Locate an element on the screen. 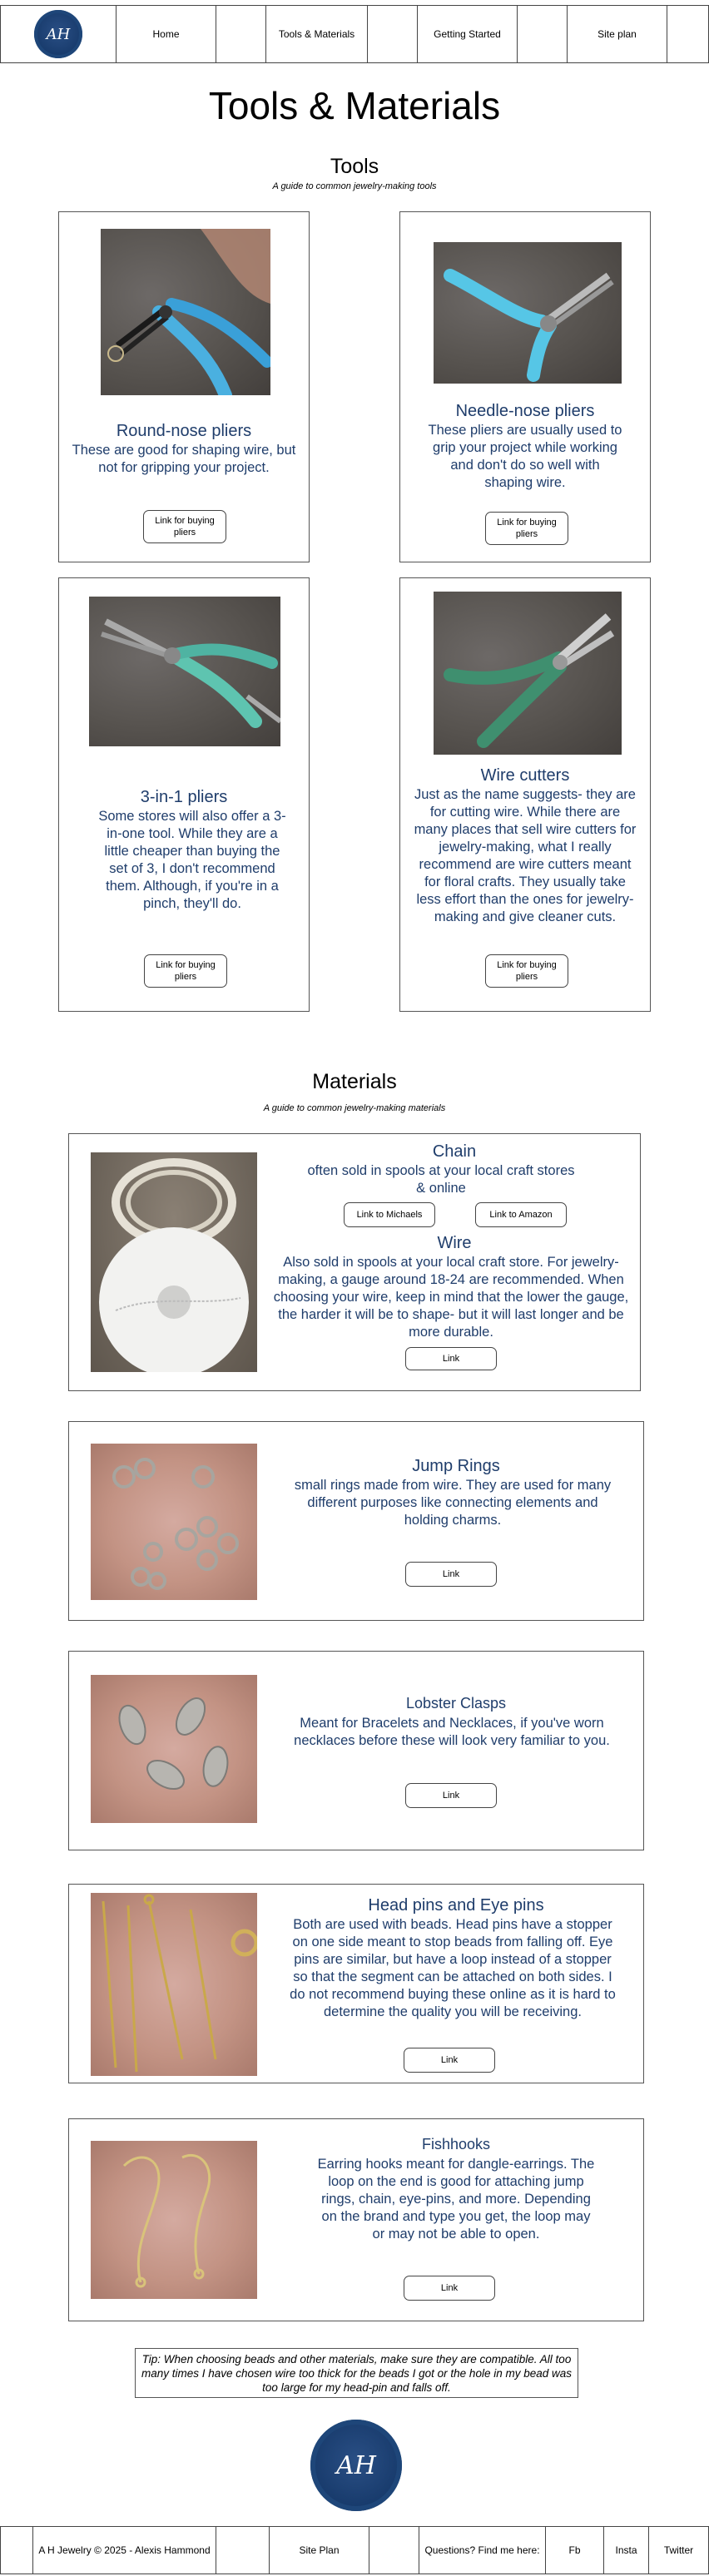  logo-text: AH is located at coordinates (58, 34).